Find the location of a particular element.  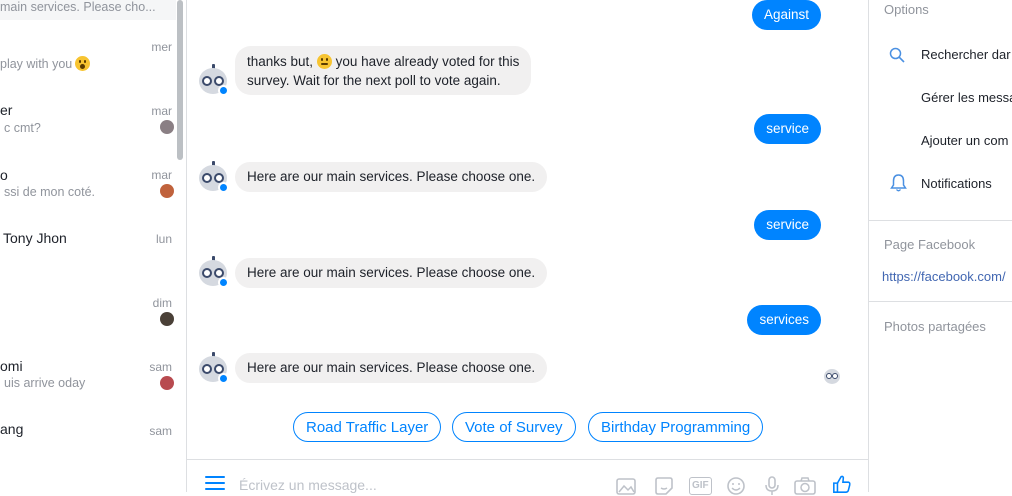

quick-reply-road-traffic-layer: Road Traffic Layer is located at coordinates (367, 427).